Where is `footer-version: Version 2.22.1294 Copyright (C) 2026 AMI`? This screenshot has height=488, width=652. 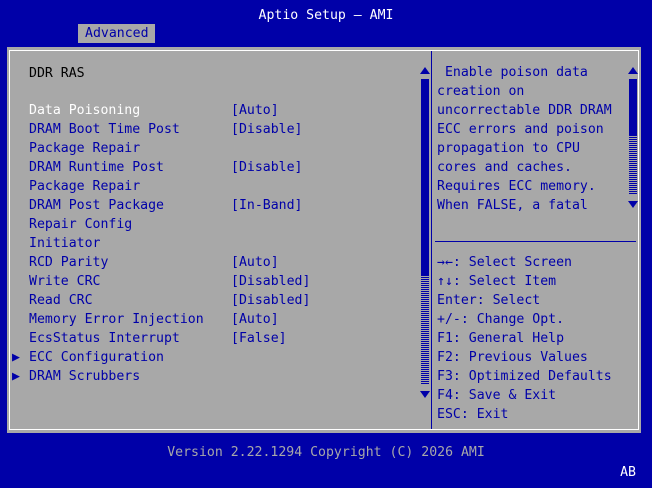
footer-version: Version 2.22.1294 Copyright (C) 2026 AMI is located at coordinates (326, 452).